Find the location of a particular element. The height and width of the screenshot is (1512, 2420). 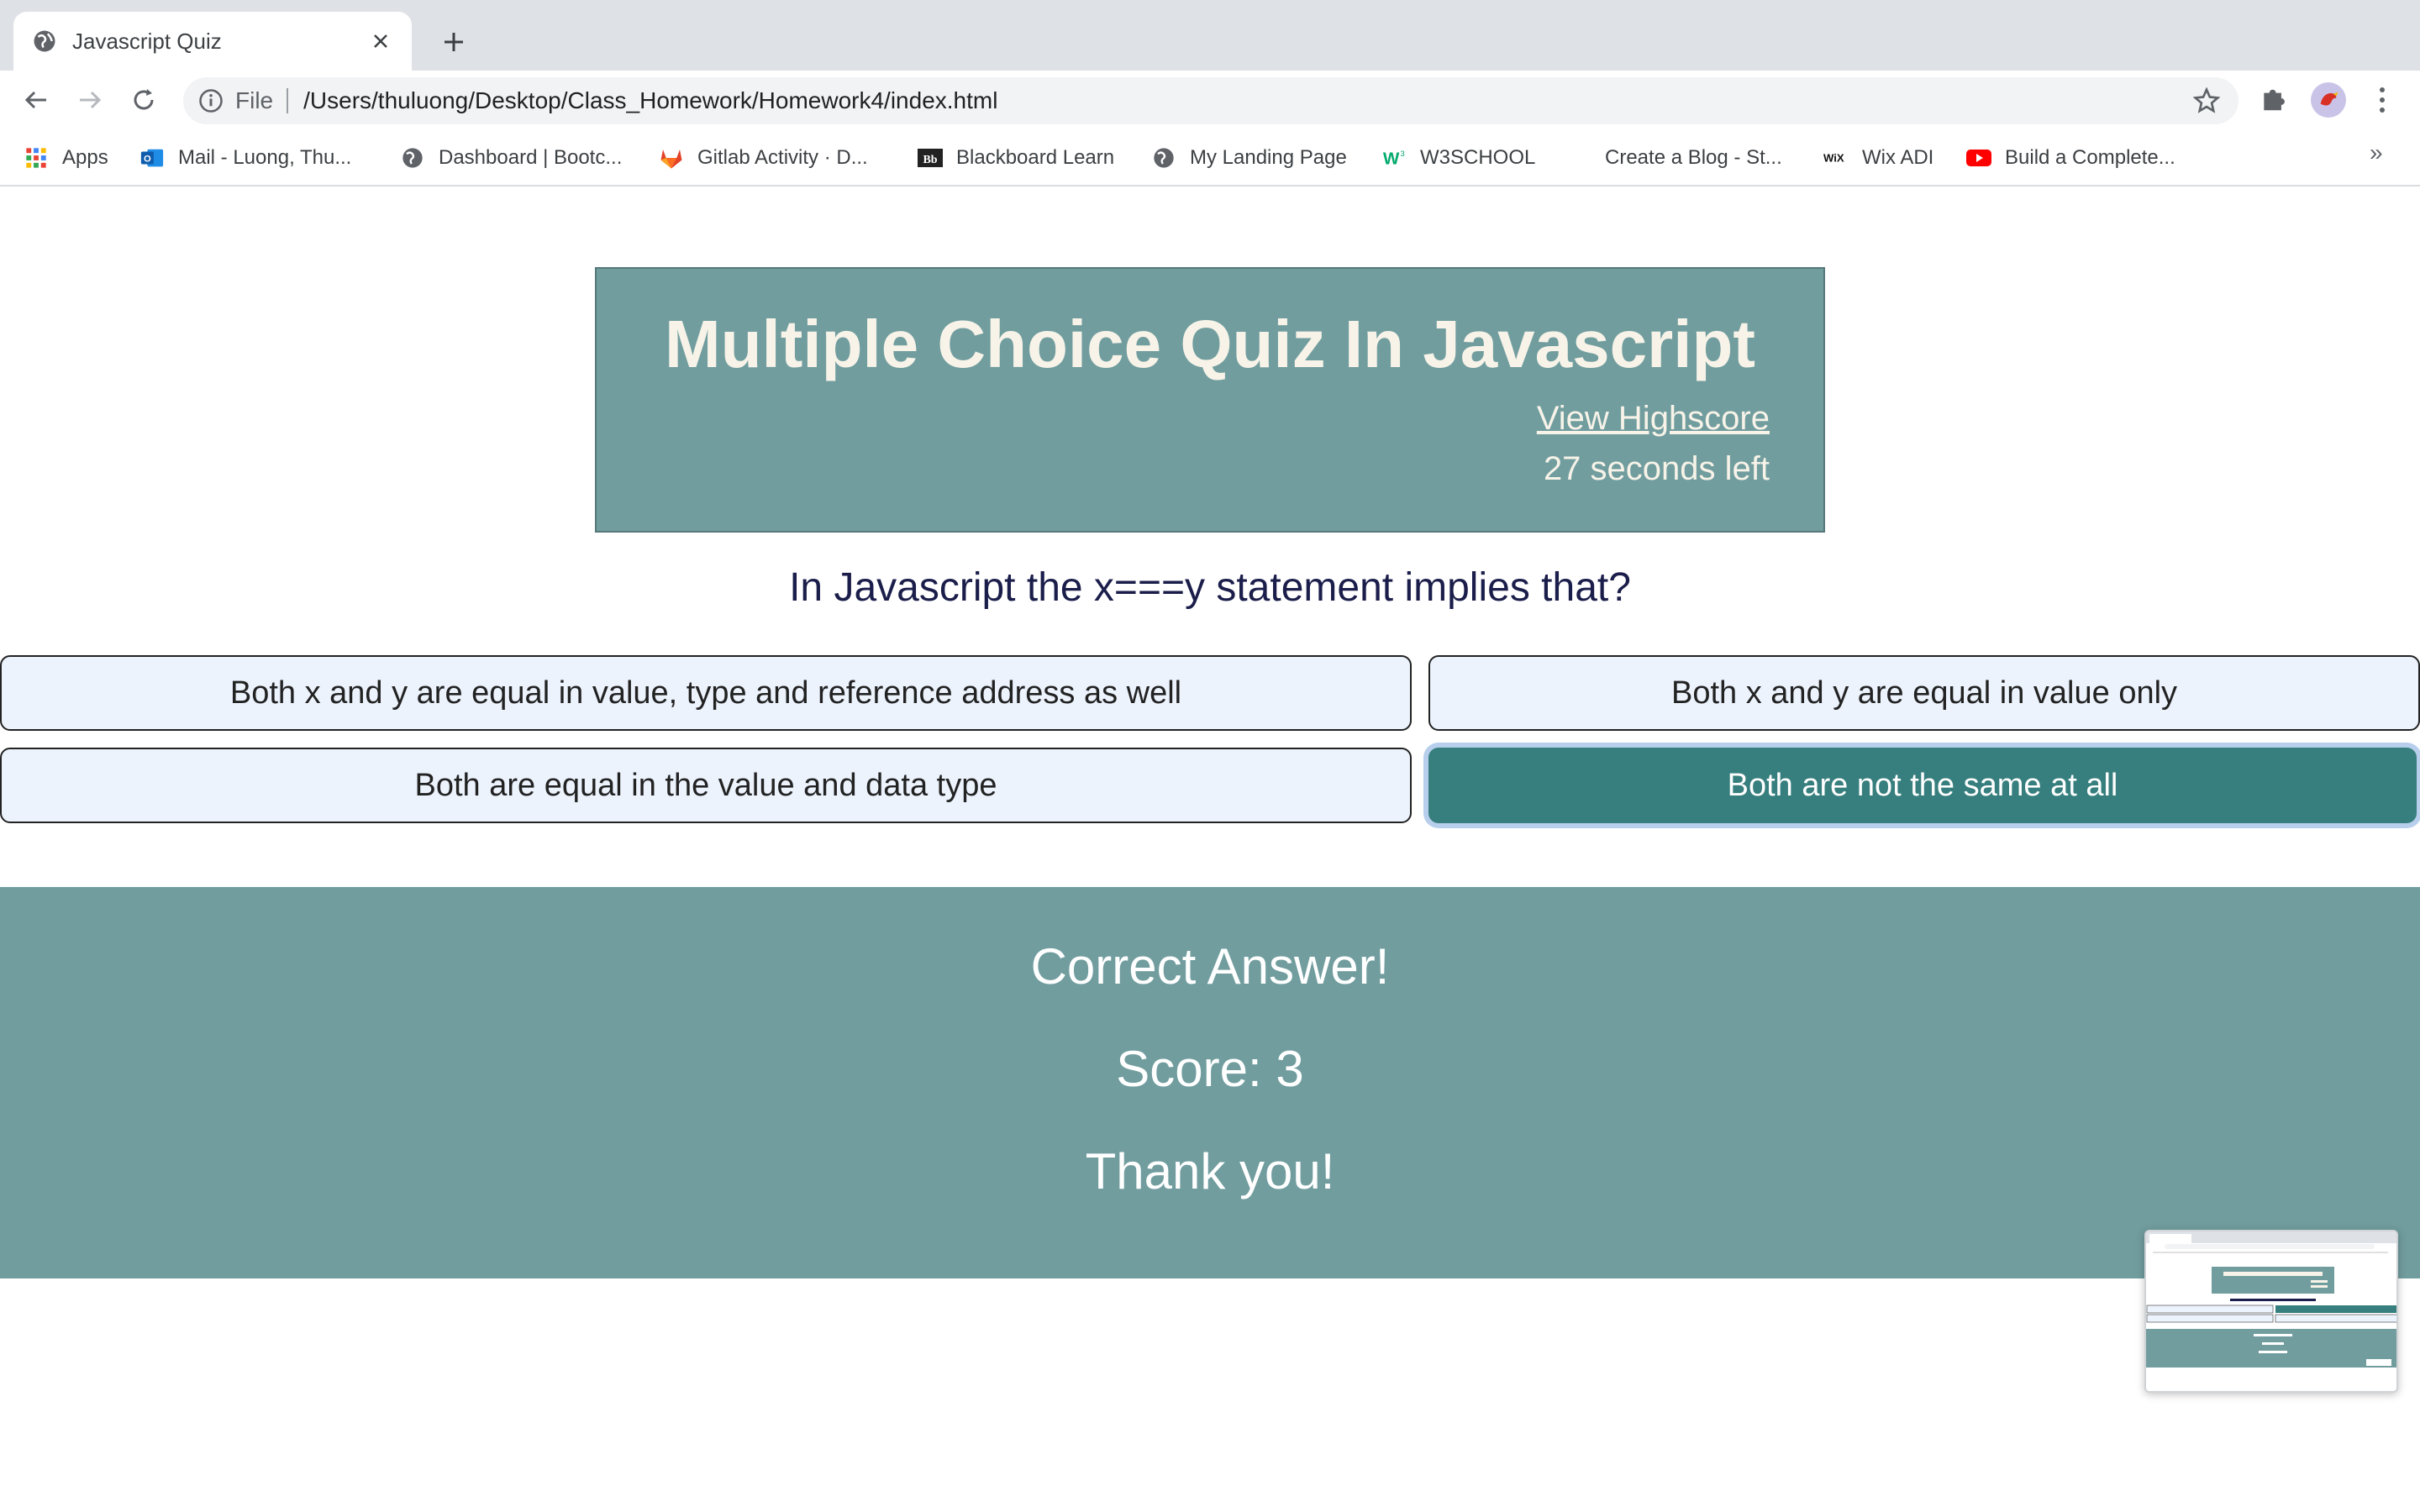

bookmark-landing-page: My Landing Page is located at coordinates (1249, 158).